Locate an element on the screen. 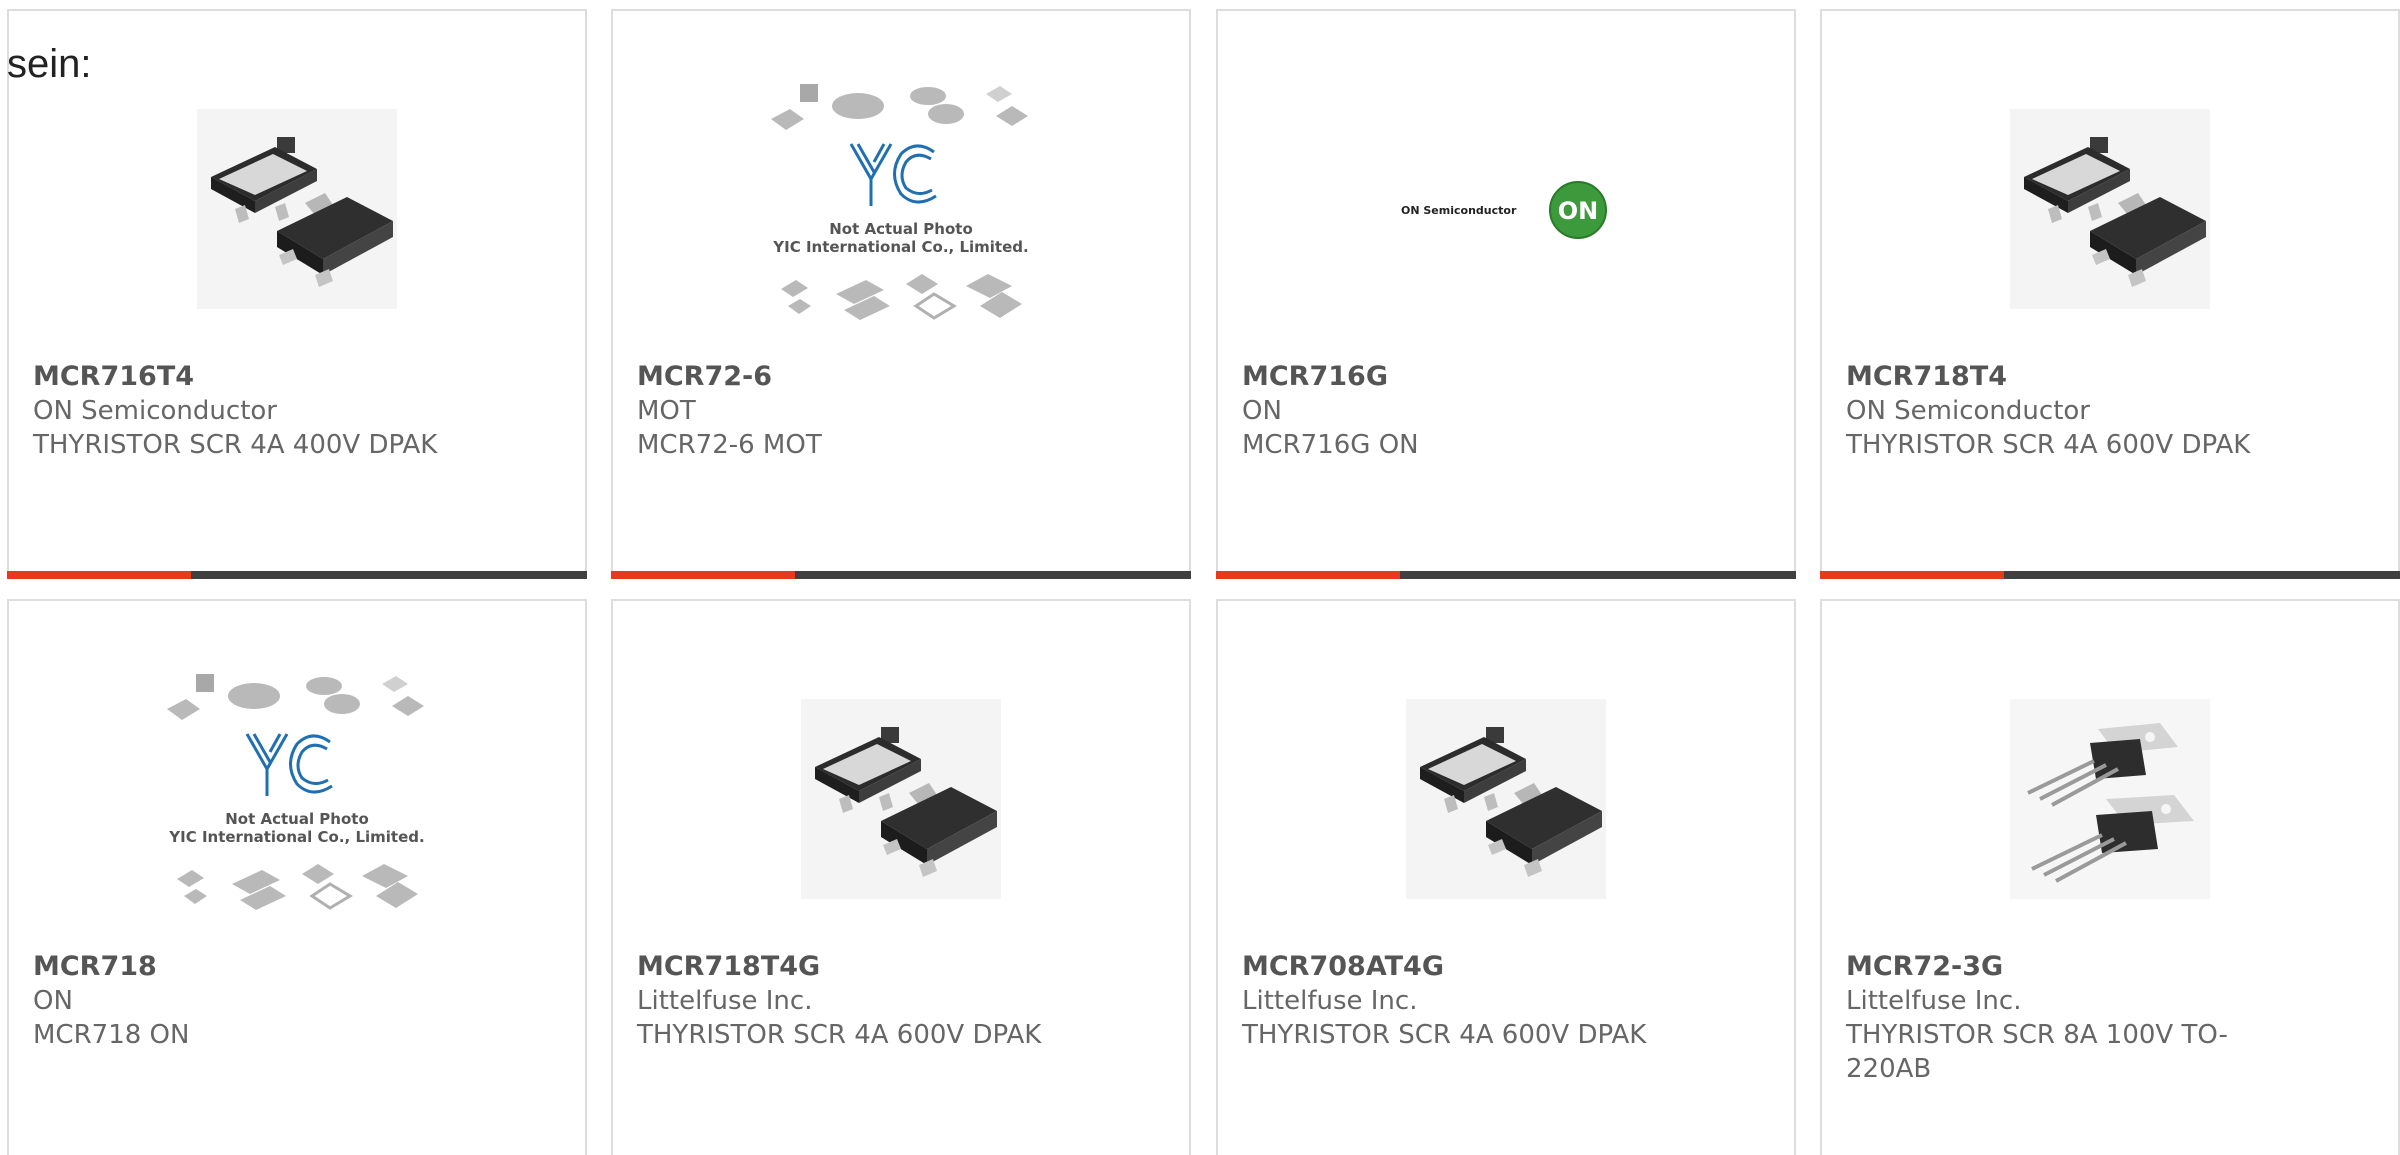  description: THYRISTOR SCR 8A 100V TO-220AB is located at coordinates (2037, 1052).